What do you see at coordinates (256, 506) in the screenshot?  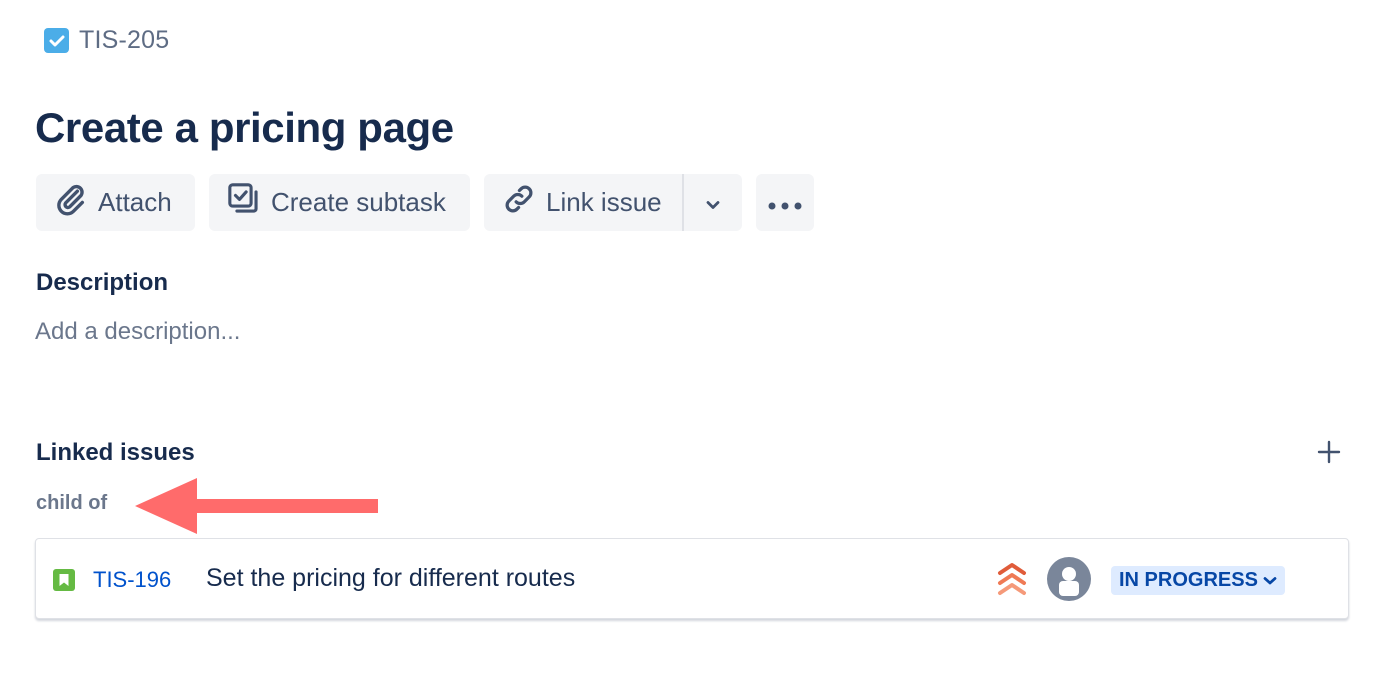 I see `annotation-arrow` at bounding box center [256, 506].